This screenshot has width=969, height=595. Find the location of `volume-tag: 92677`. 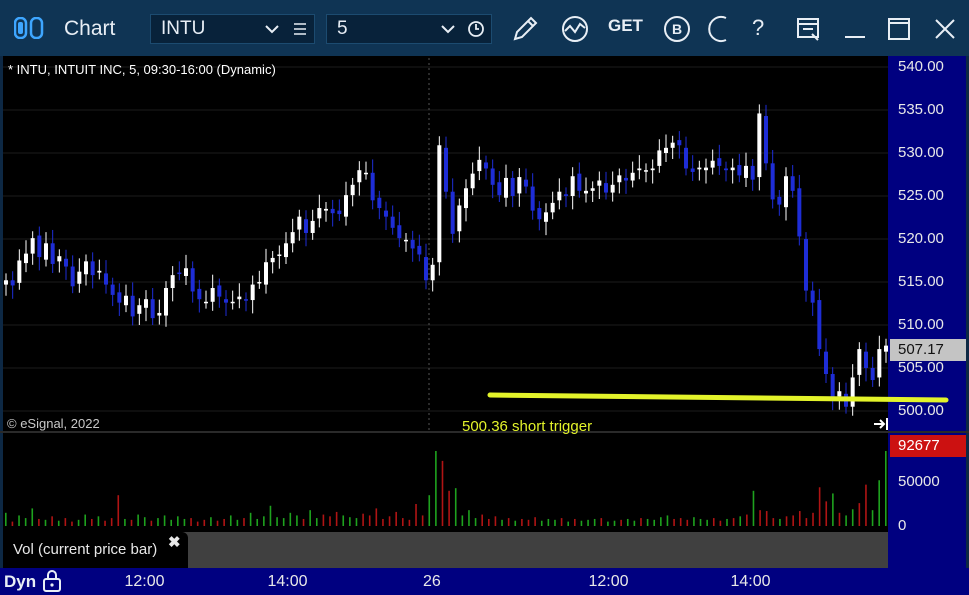

volume-tag: 92677 is located at coordinates (928, 446).